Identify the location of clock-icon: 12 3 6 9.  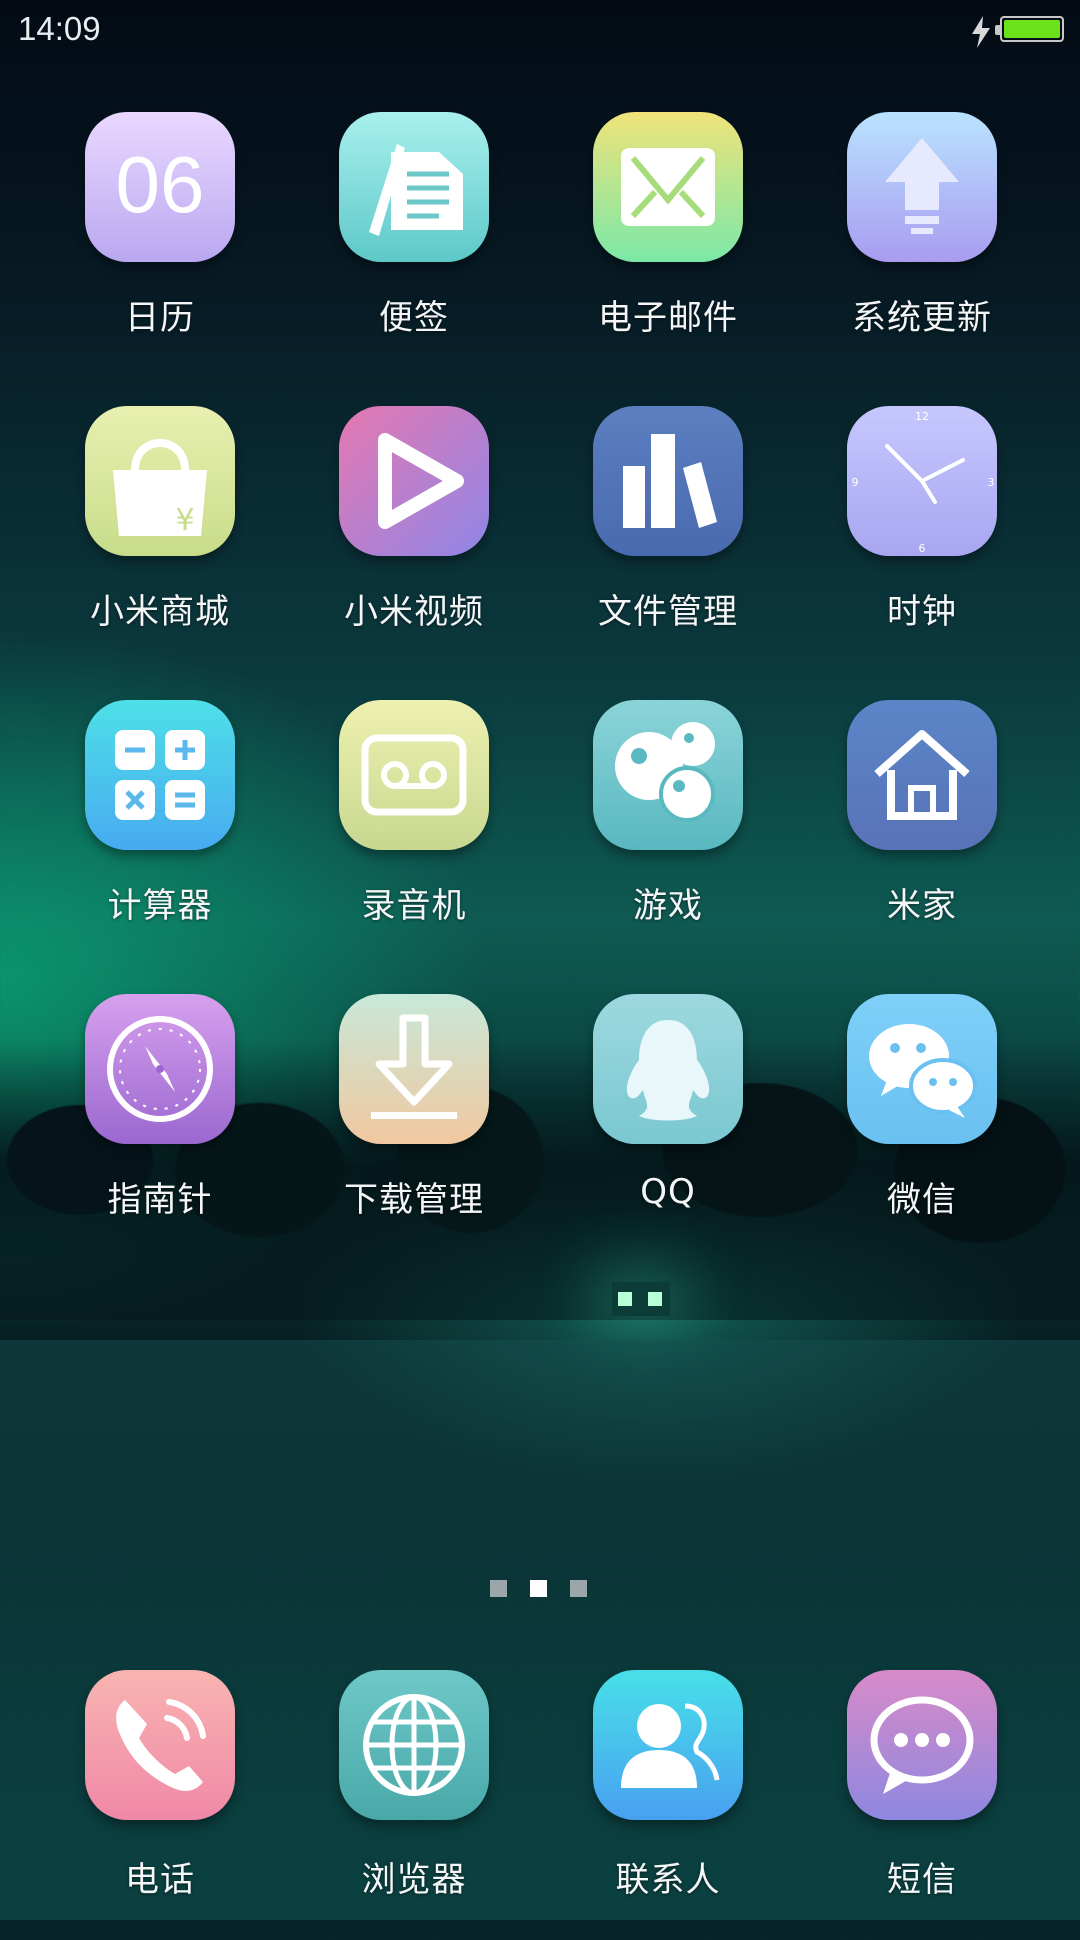
(922, 481).